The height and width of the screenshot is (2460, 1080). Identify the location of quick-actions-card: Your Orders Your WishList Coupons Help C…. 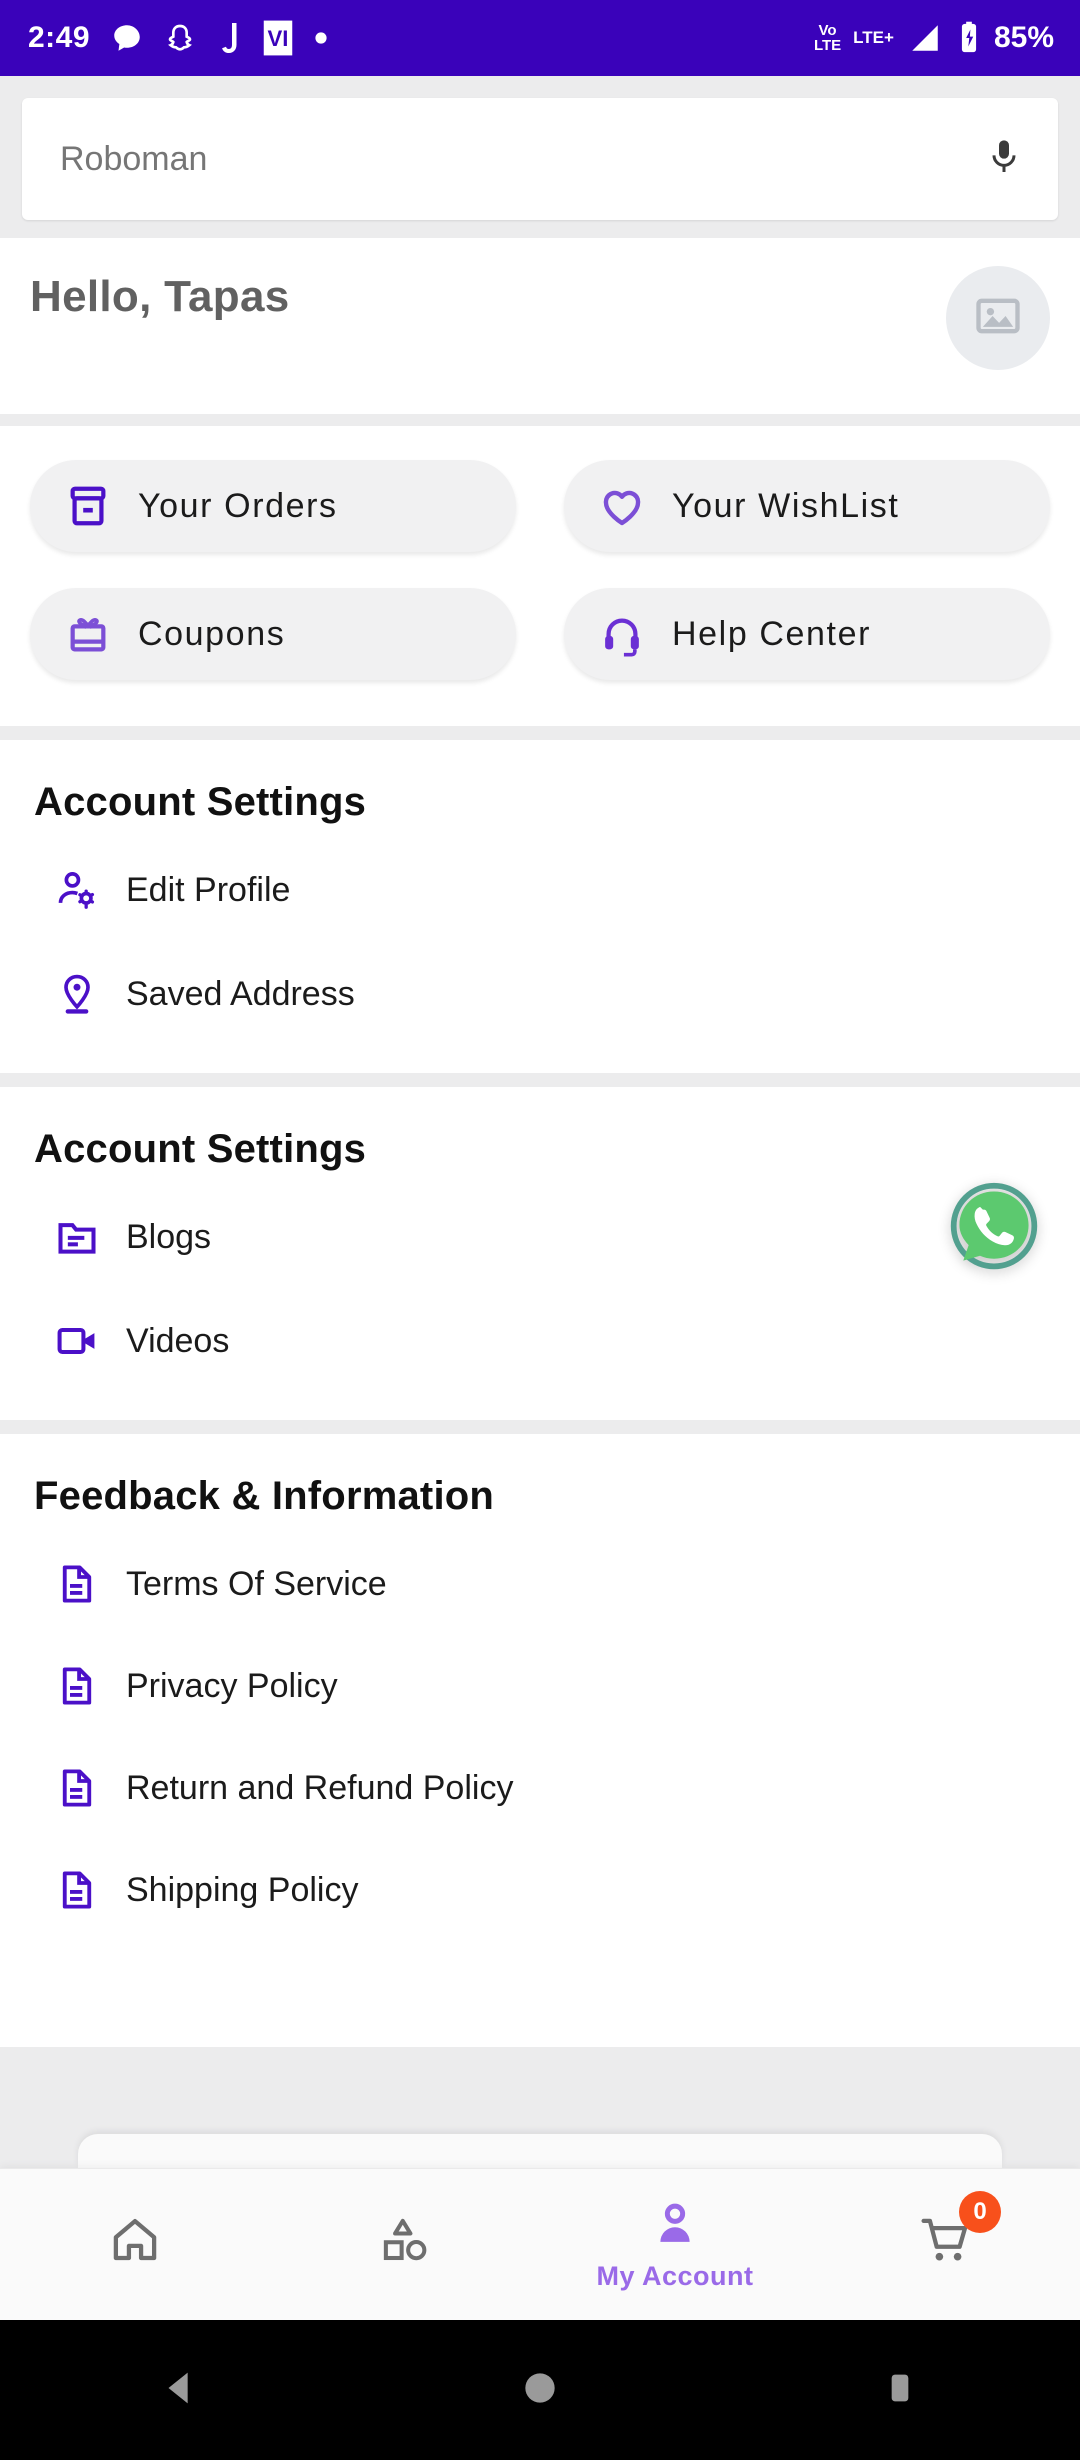
(540, 576).